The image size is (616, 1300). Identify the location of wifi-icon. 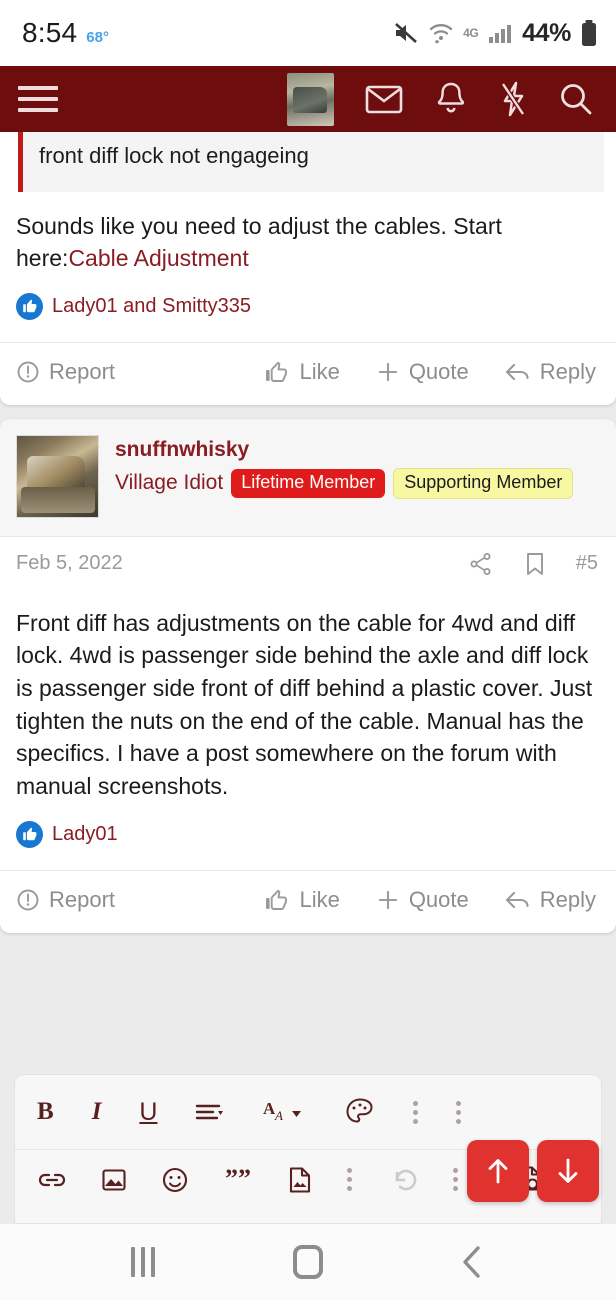
(441, 33).